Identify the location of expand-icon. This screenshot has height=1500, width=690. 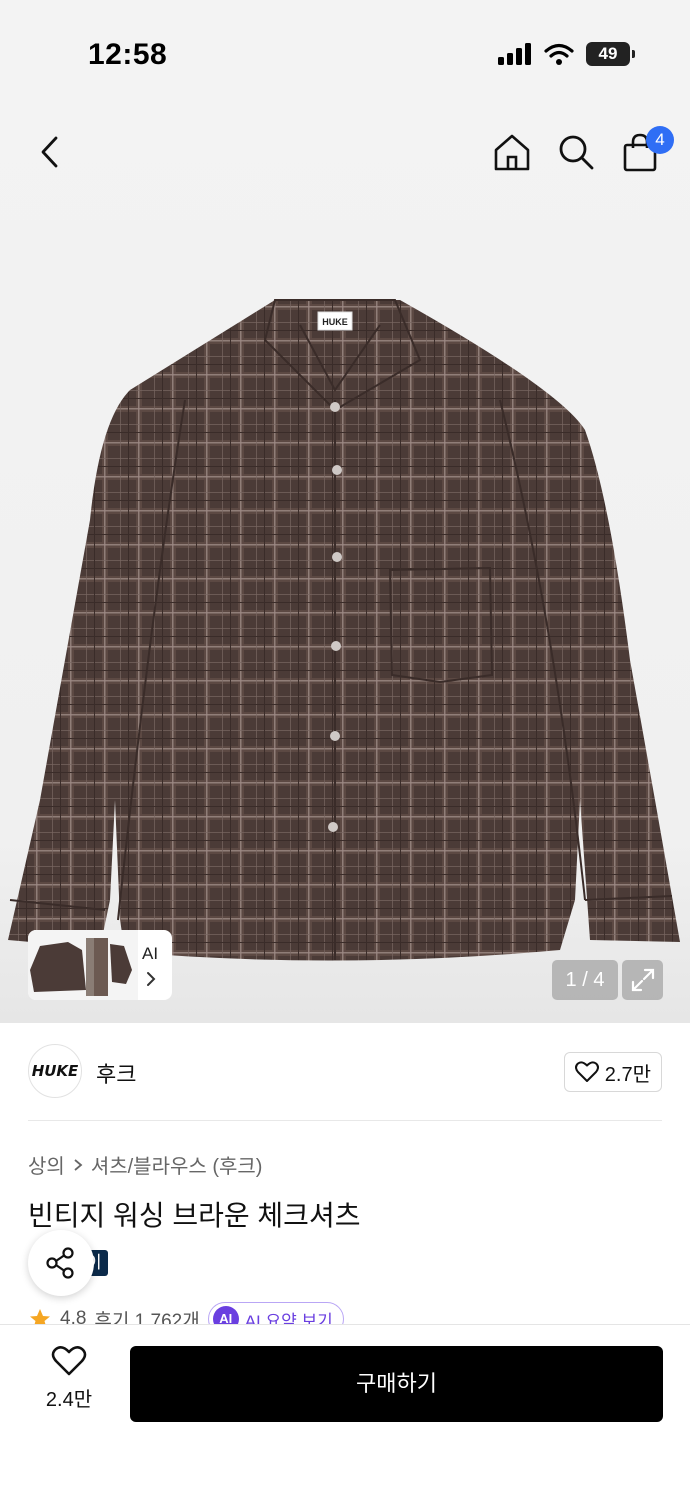
(642, 980).